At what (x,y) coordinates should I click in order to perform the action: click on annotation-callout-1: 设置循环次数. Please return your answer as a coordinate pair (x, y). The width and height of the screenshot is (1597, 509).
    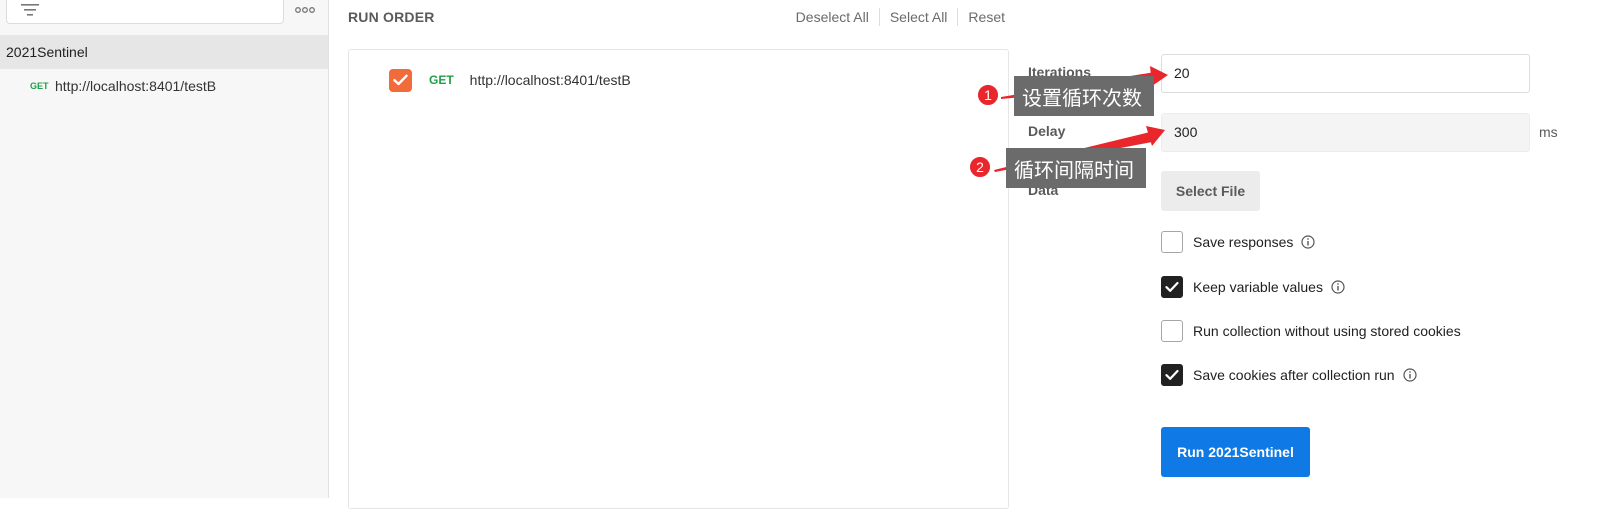
    Looking at the image, I should click on (1084, 96).